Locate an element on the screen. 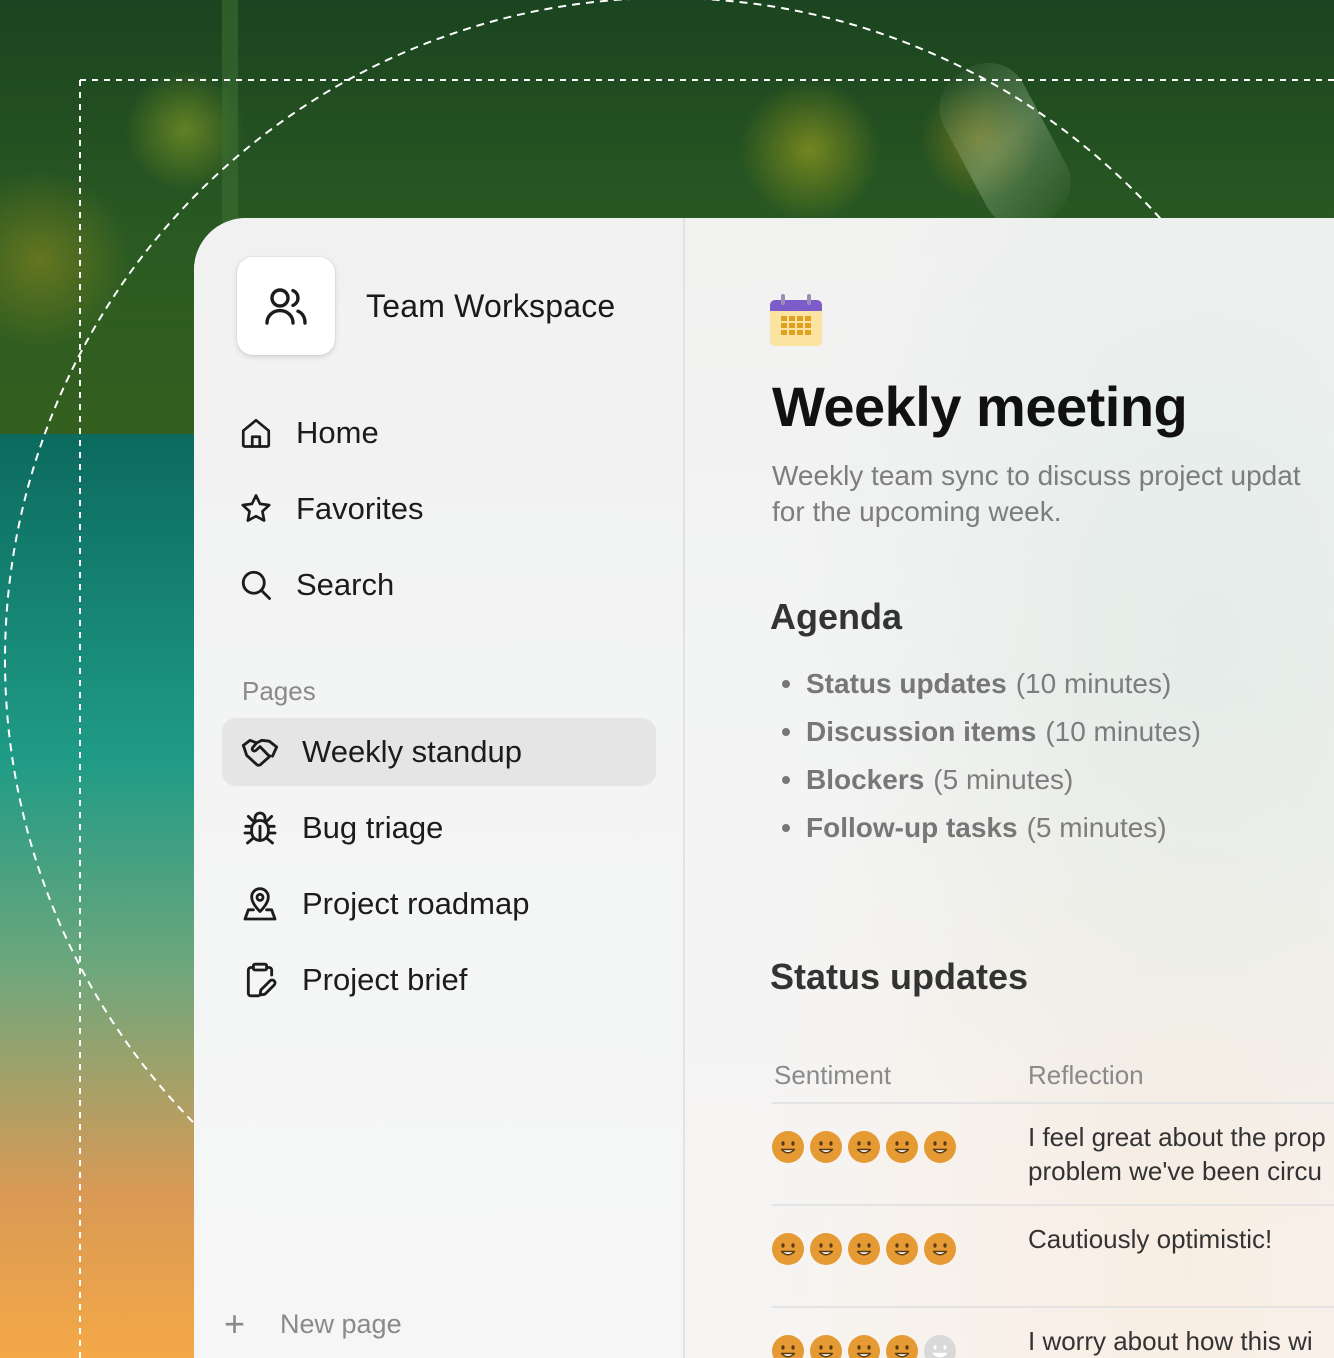  page-item-weekly-standup: Weekly standup is located at coordinates (439, 752).